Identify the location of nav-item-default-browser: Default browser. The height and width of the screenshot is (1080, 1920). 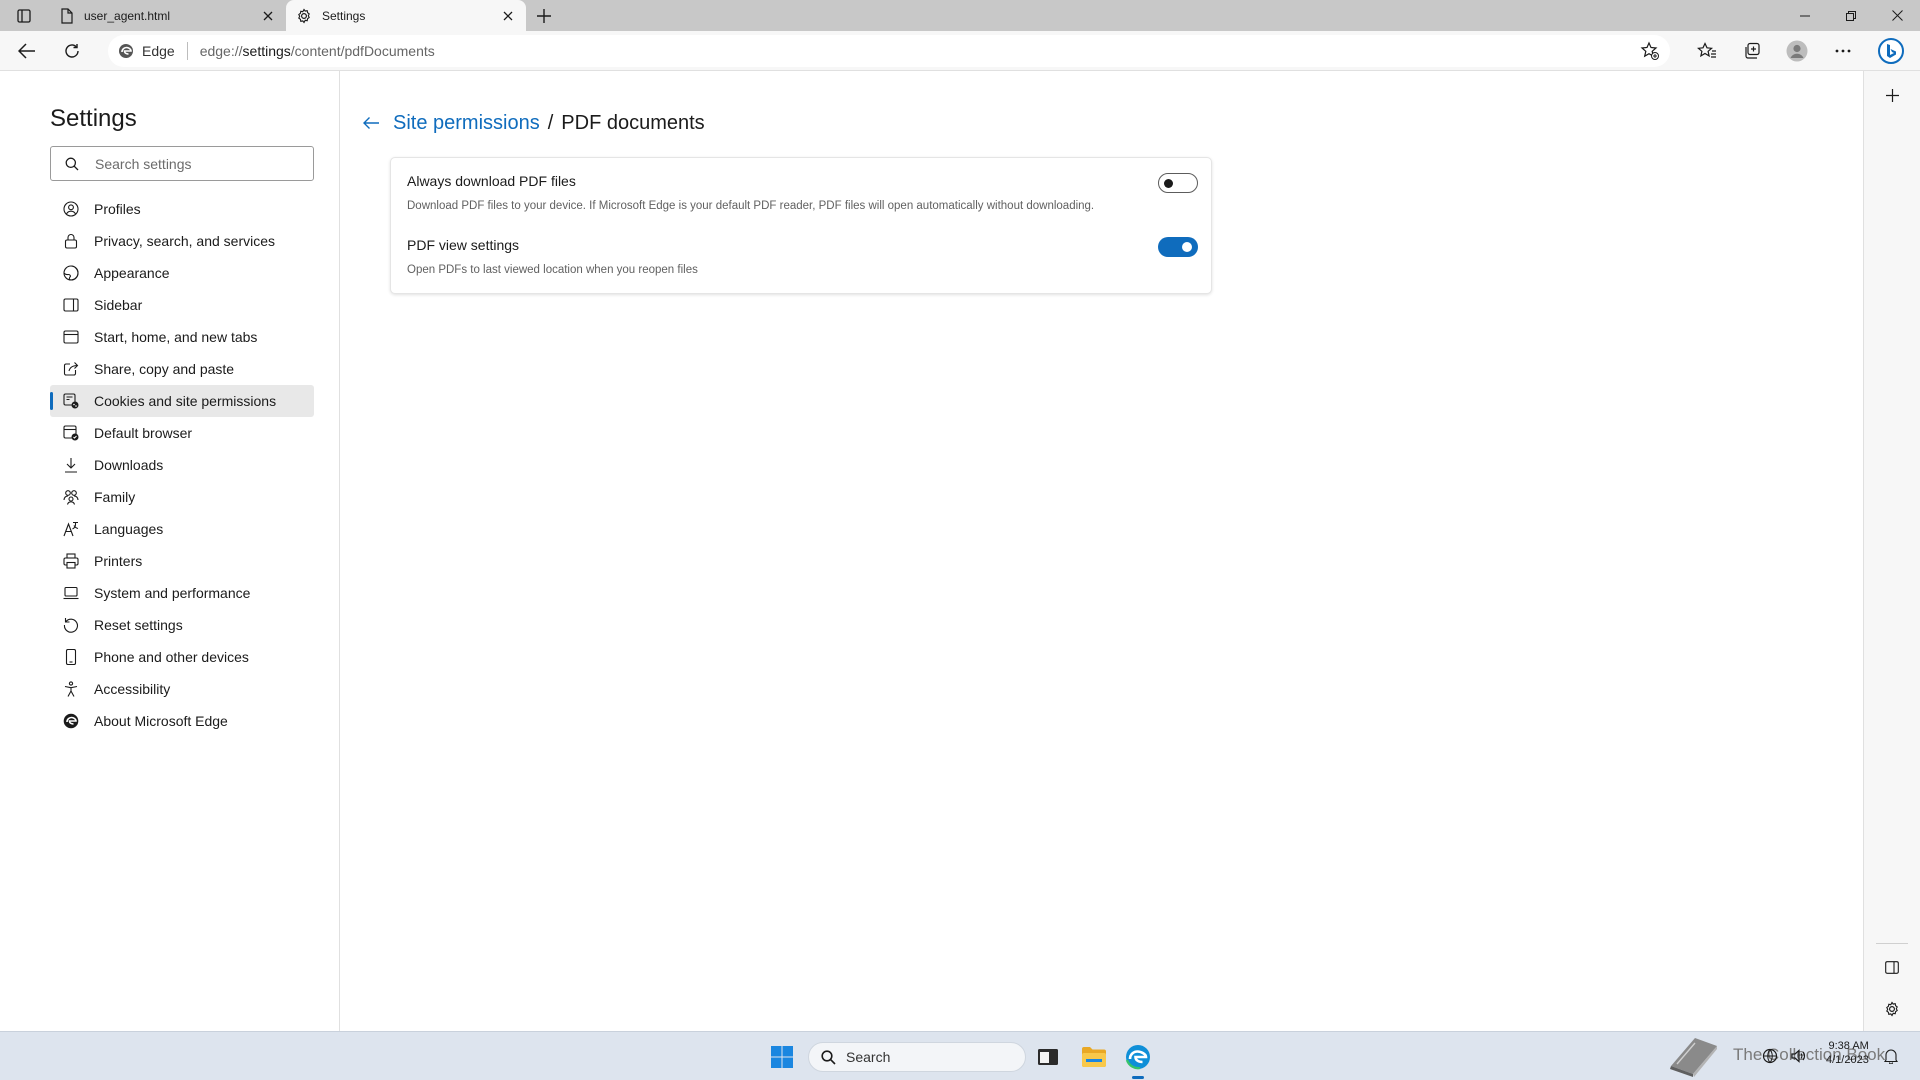
(182, 433).